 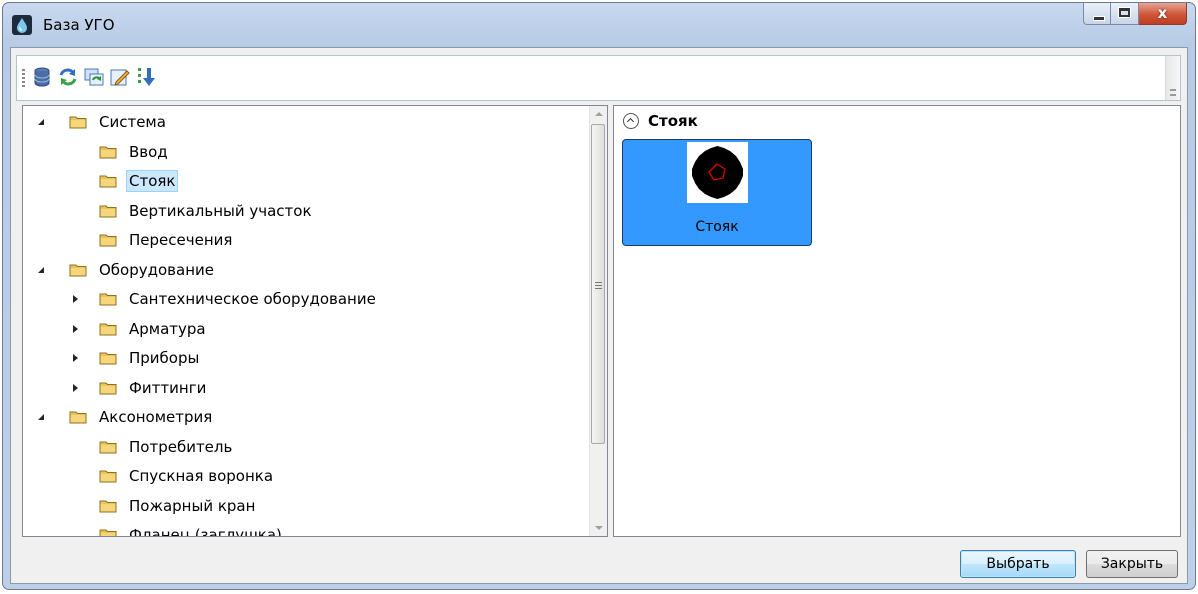 I want to click on tree-item-label: Пересечения, so click(x=181, y=240).